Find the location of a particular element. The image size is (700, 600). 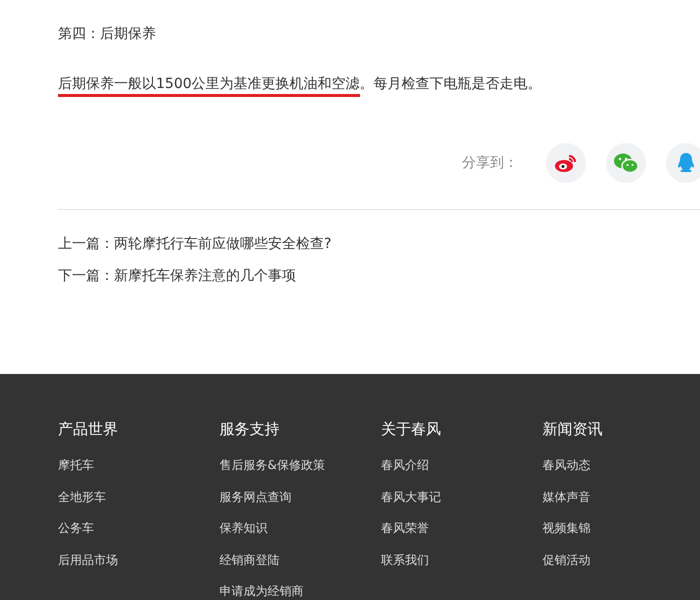

qq-share-button is located at coordinates (683, 163).